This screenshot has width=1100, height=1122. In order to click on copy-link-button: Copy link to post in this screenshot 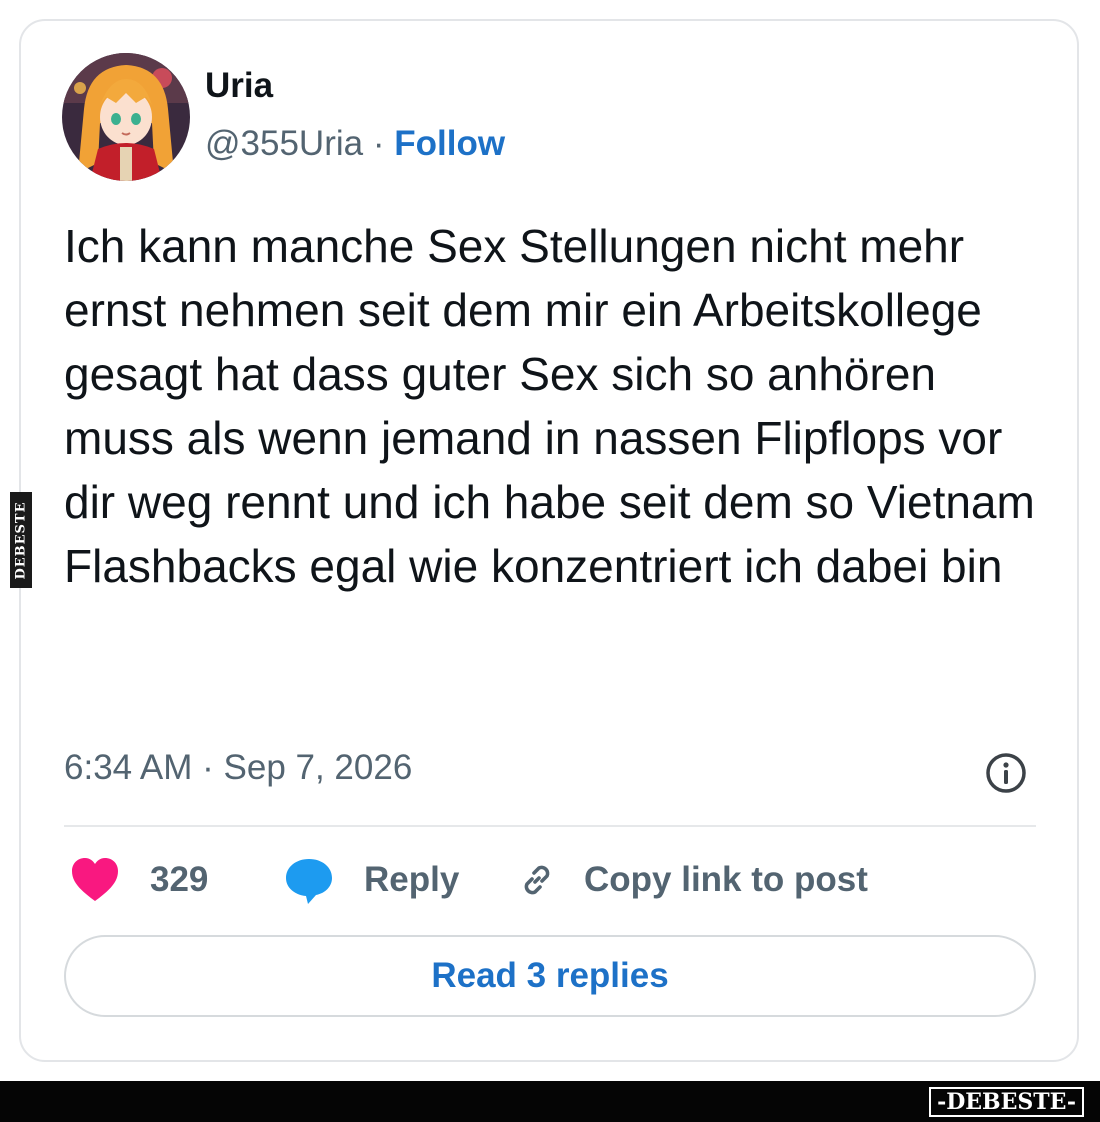, I will do `click(691, 880)`.